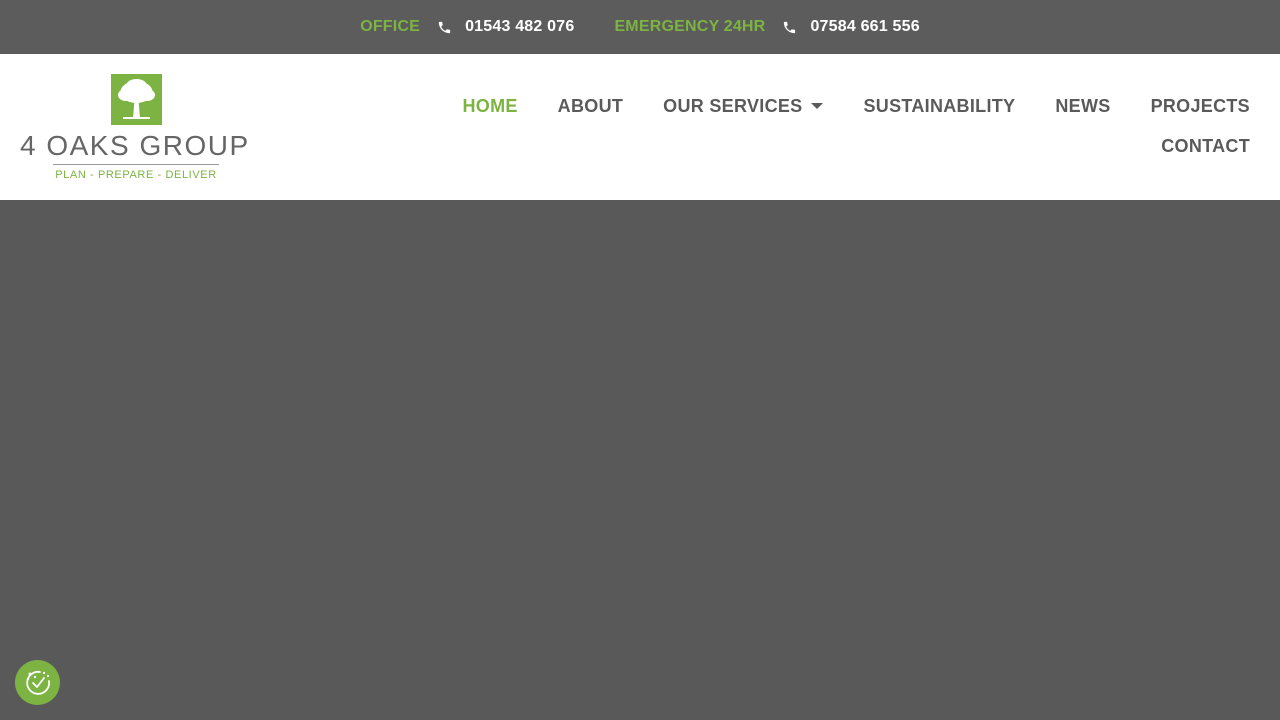 This screenshot has height=720, width=1280. I want to click on oak-tree-icon, so click(136, 99).